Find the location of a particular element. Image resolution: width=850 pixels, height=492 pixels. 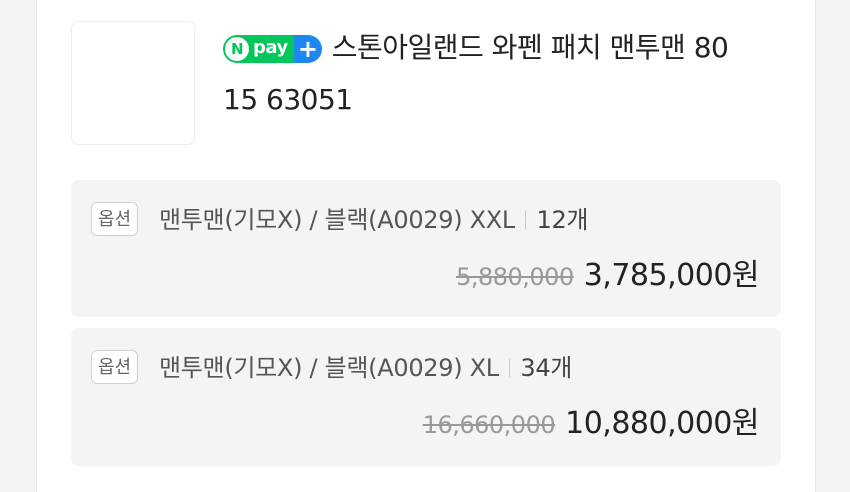

npay-n-icon: N is located at coordinates (237, 49).